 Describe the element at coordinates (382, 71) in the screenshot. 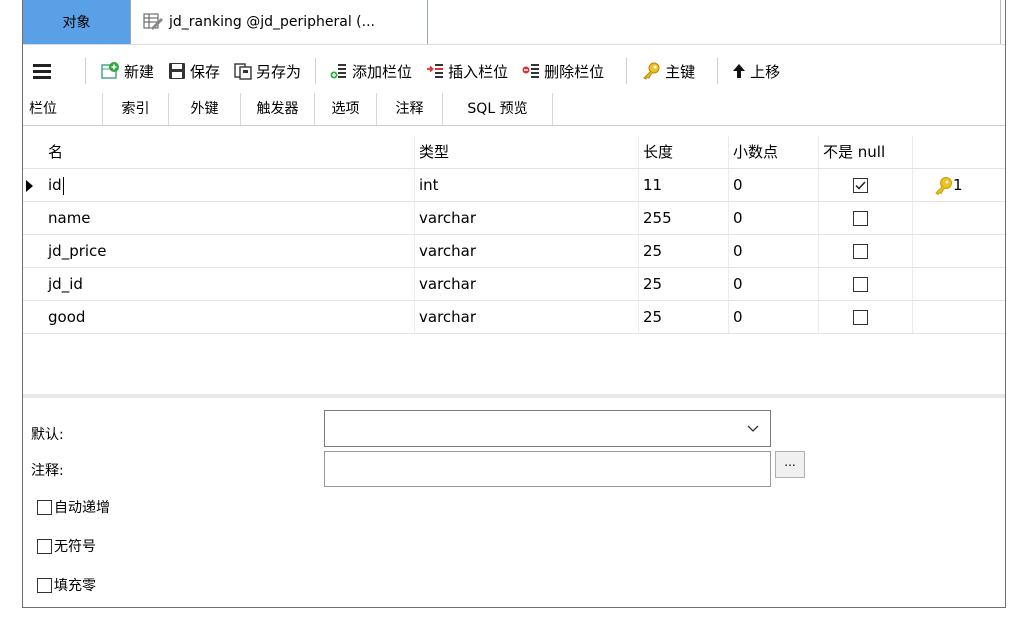

I see `add-field-button-label: 添加栏位` at that location.